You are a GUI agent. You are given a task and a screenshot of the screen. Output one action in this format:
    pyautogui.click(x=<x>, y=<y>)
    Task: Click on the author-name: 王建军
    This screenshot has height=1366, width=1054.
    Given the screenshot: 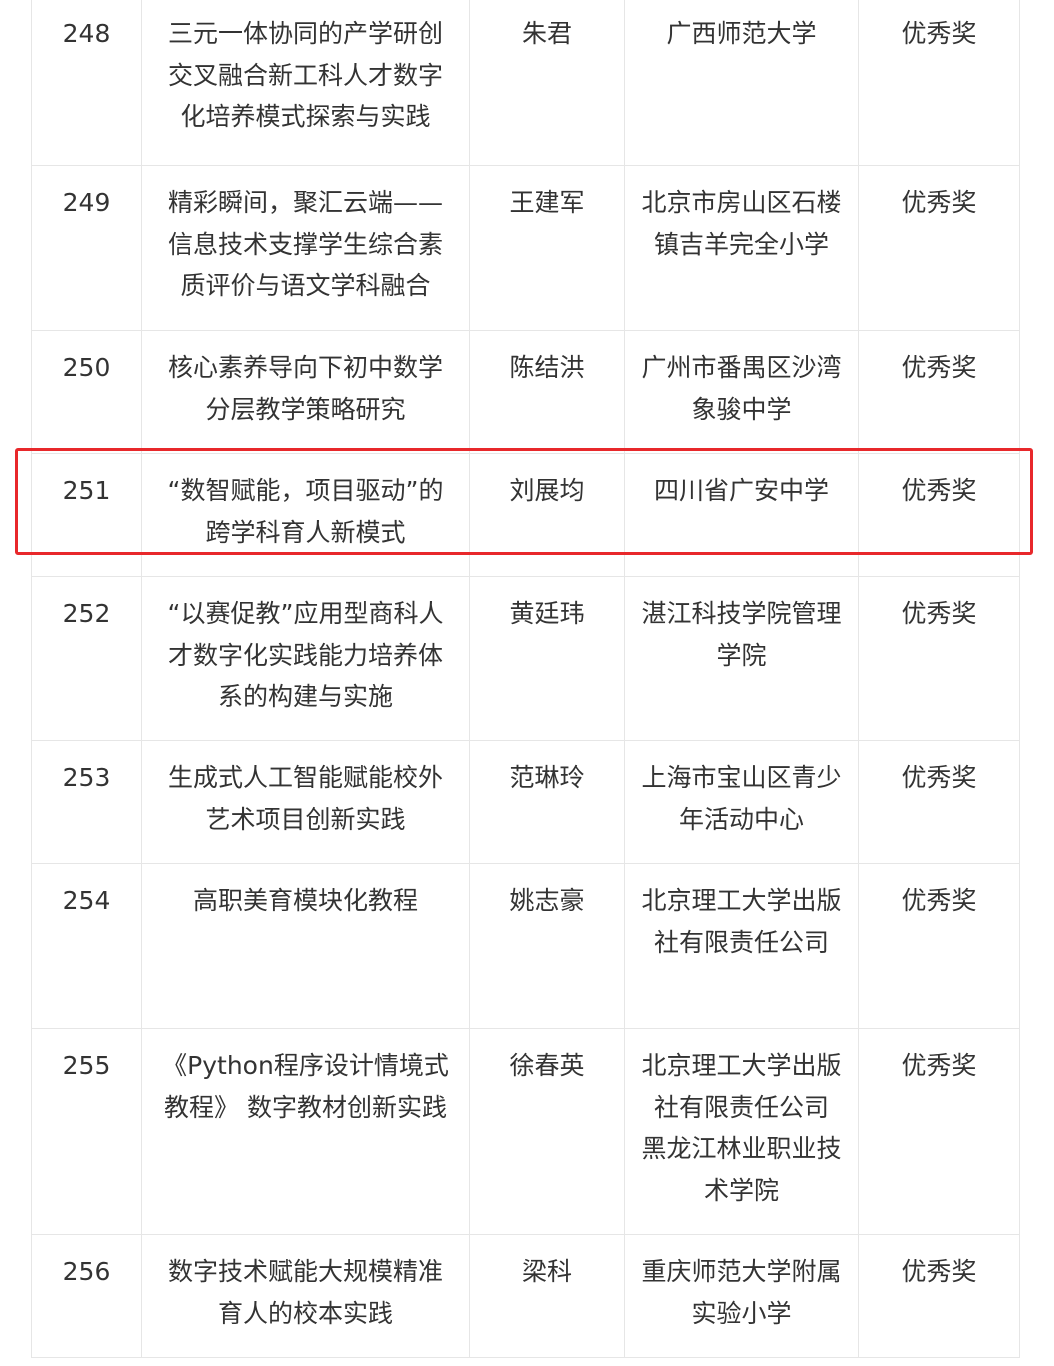 What is the action you would take?
    pyautogui.click(x=547, y=248)
    